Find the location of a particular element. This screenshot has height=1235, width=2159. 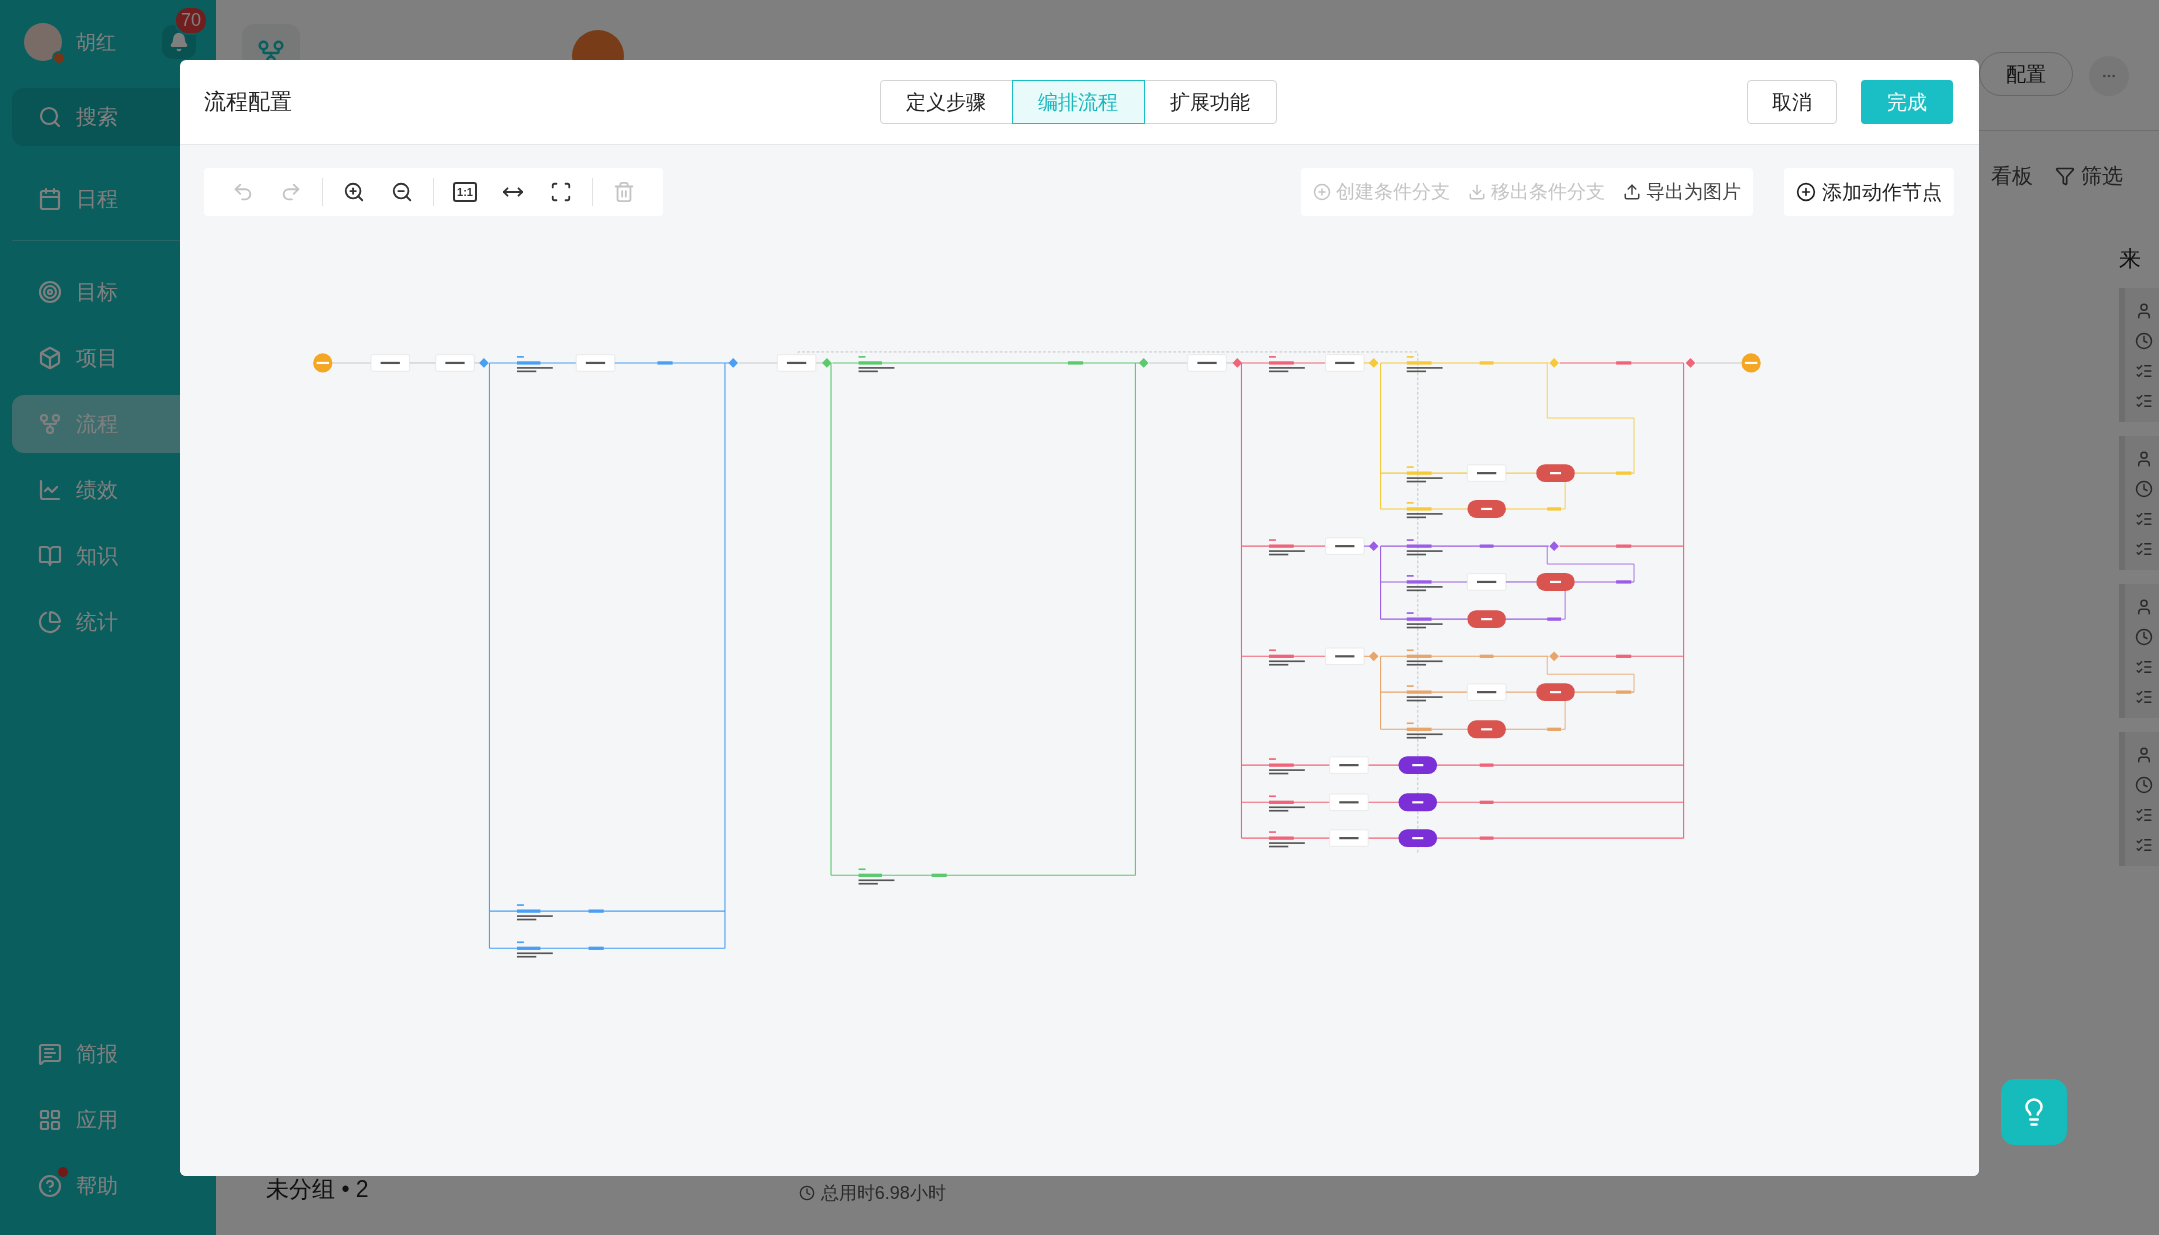

zoom-out-icon is located at coordinates (402, 192).